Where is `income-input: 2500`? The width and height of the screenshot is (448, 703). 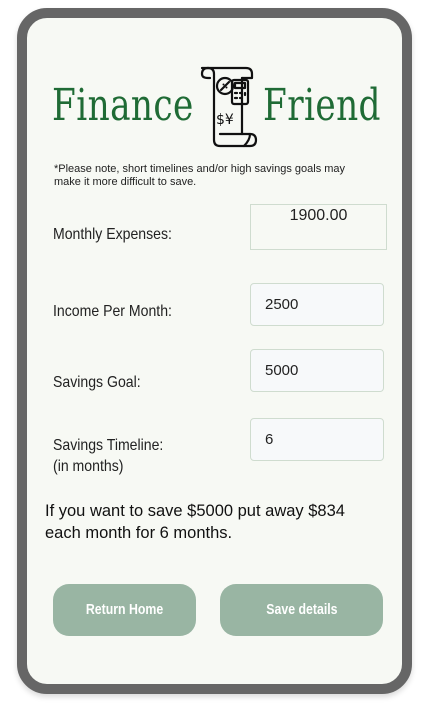 income-input: 2500 is located at coordinates (317, 304).